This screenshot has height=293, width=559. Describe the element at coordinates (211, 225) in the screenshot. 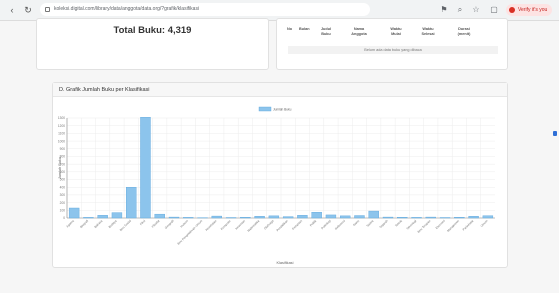

I see `x-tick-label: Kesehatan` at that location.